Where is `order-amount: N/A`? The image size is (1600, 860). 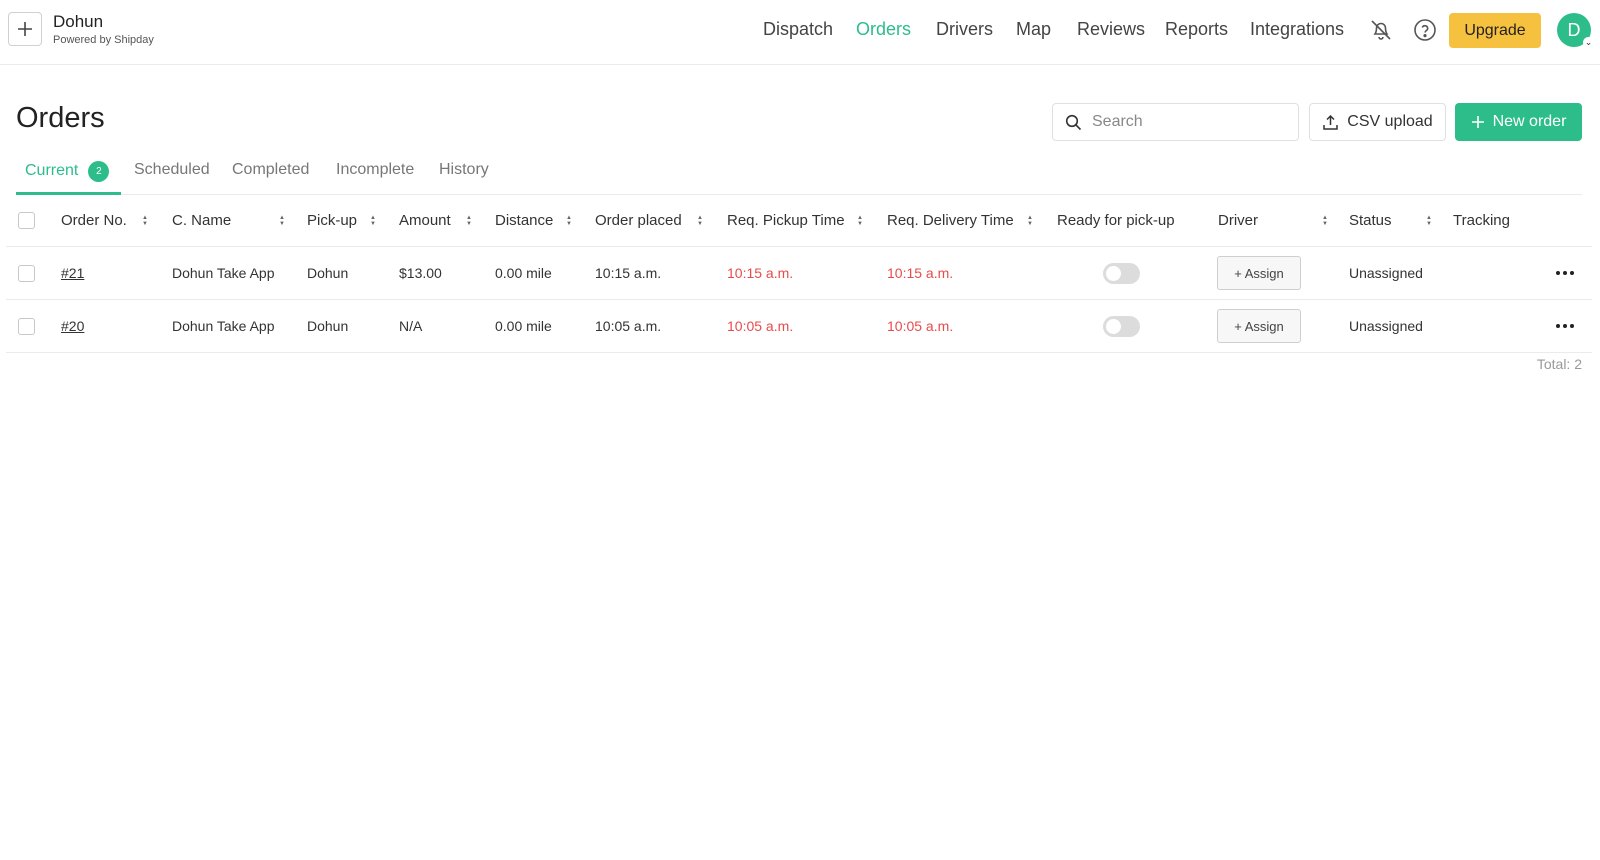
order-amount: N/A is located at coordinates (411, 326).